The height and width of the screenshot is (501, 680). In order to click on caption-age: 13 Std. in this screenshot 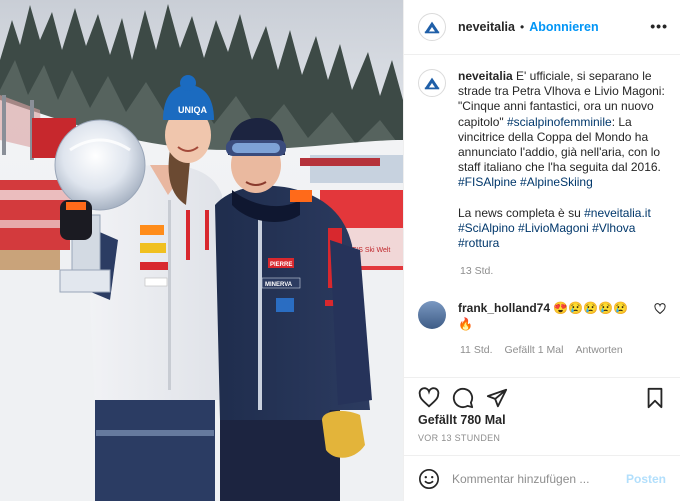, I will do `click(477, 271)`.